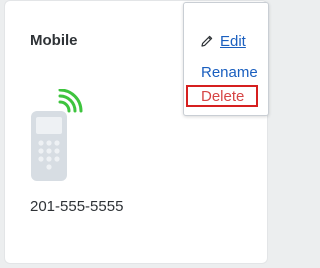 This screenshot has height=268, width=320. I want to click on edit-label: Edit, so click(233, 41).